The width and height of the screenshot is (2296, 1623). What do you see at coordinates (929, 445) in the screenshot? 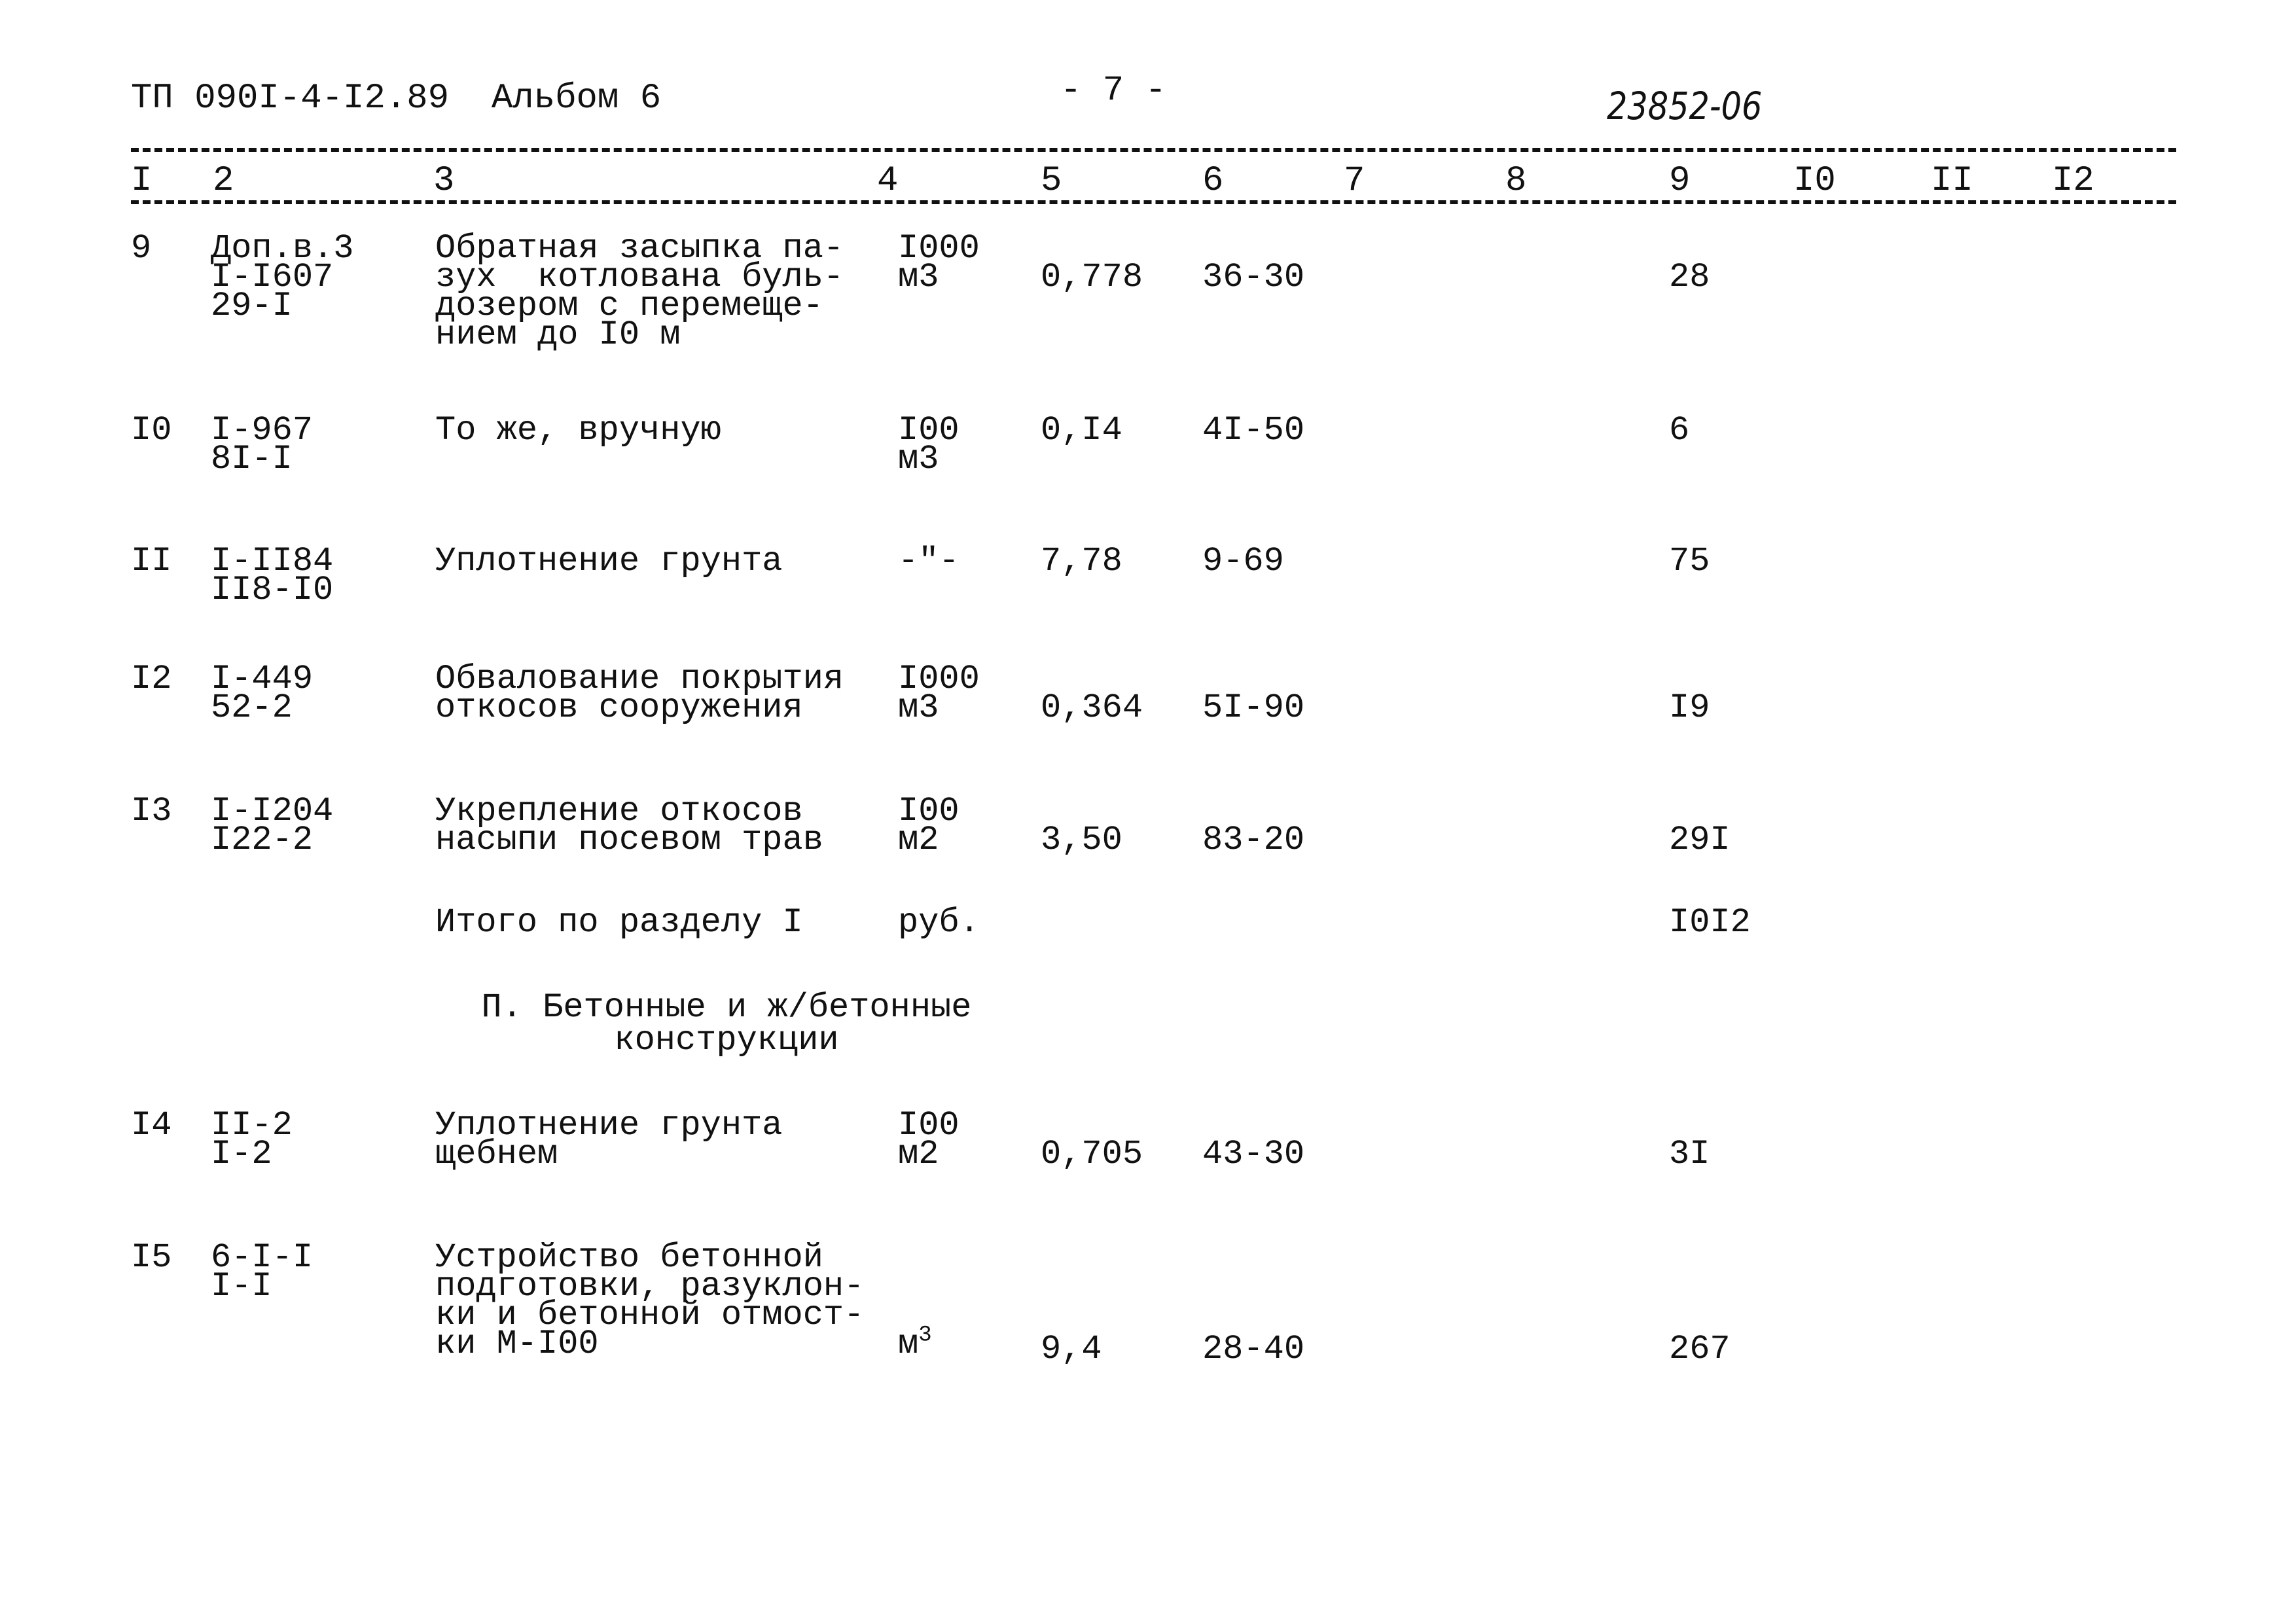
I see `row-unit: I00 м3` at bounding box center [929, 445].